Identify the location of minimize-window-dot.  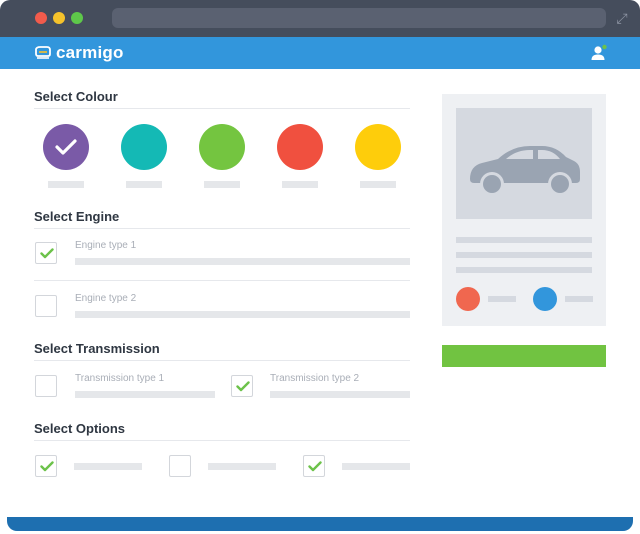
(59, 18).